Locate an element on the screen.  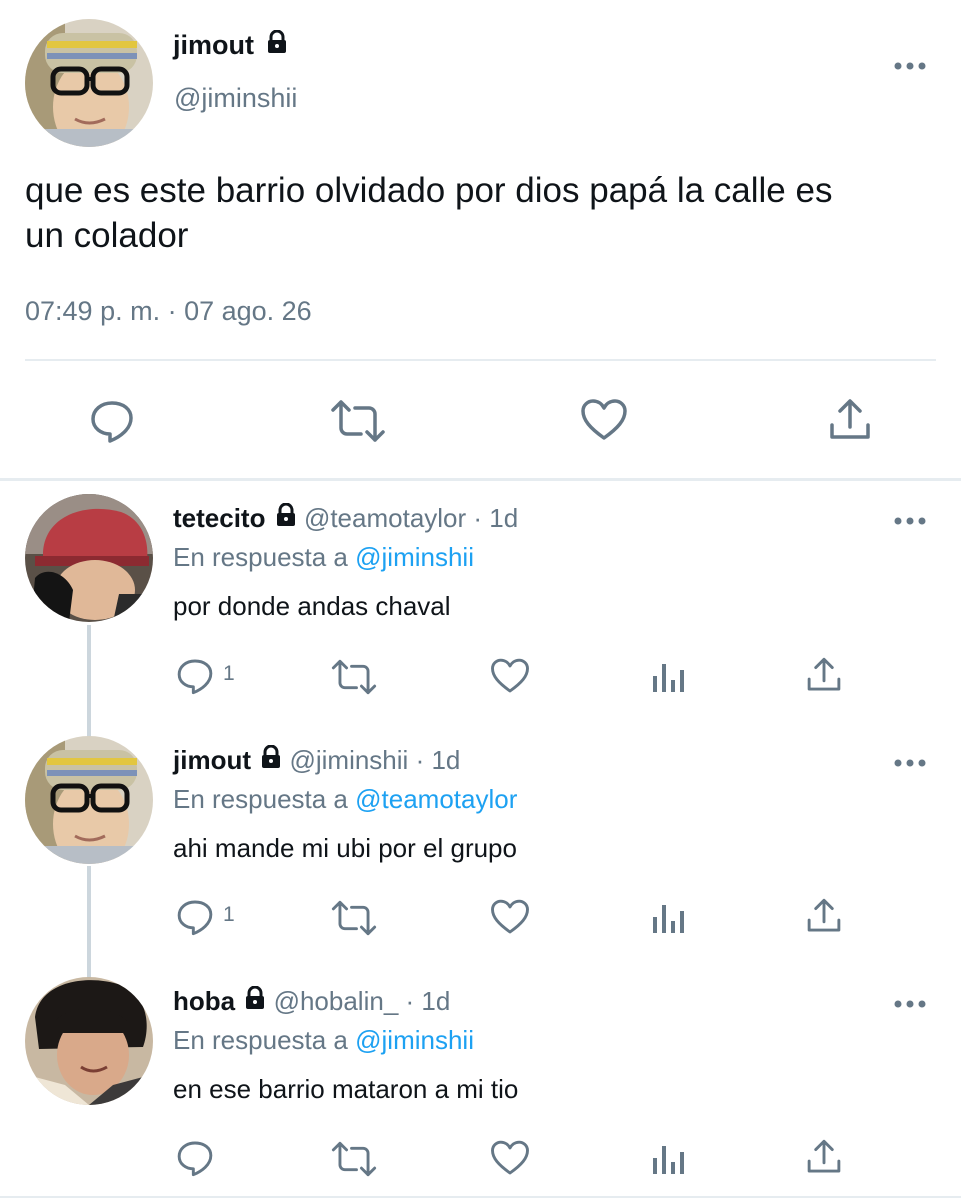
tweet-text: por donde andas chaval is located at coordinates (312, 606).